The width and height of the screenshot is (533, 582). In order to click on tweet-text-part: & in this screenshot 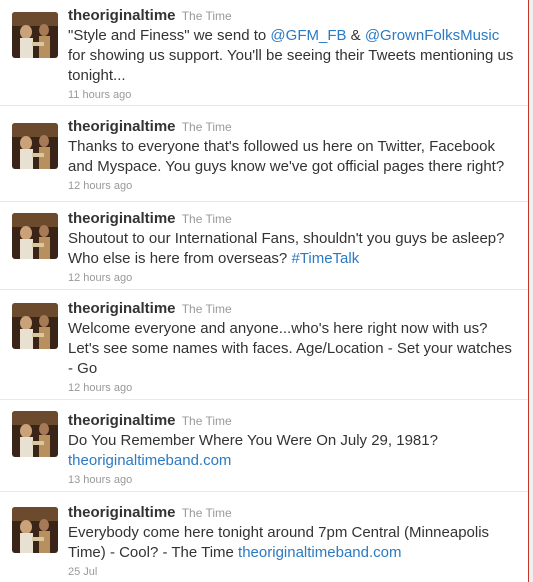, I will do `click(355, 35)`.